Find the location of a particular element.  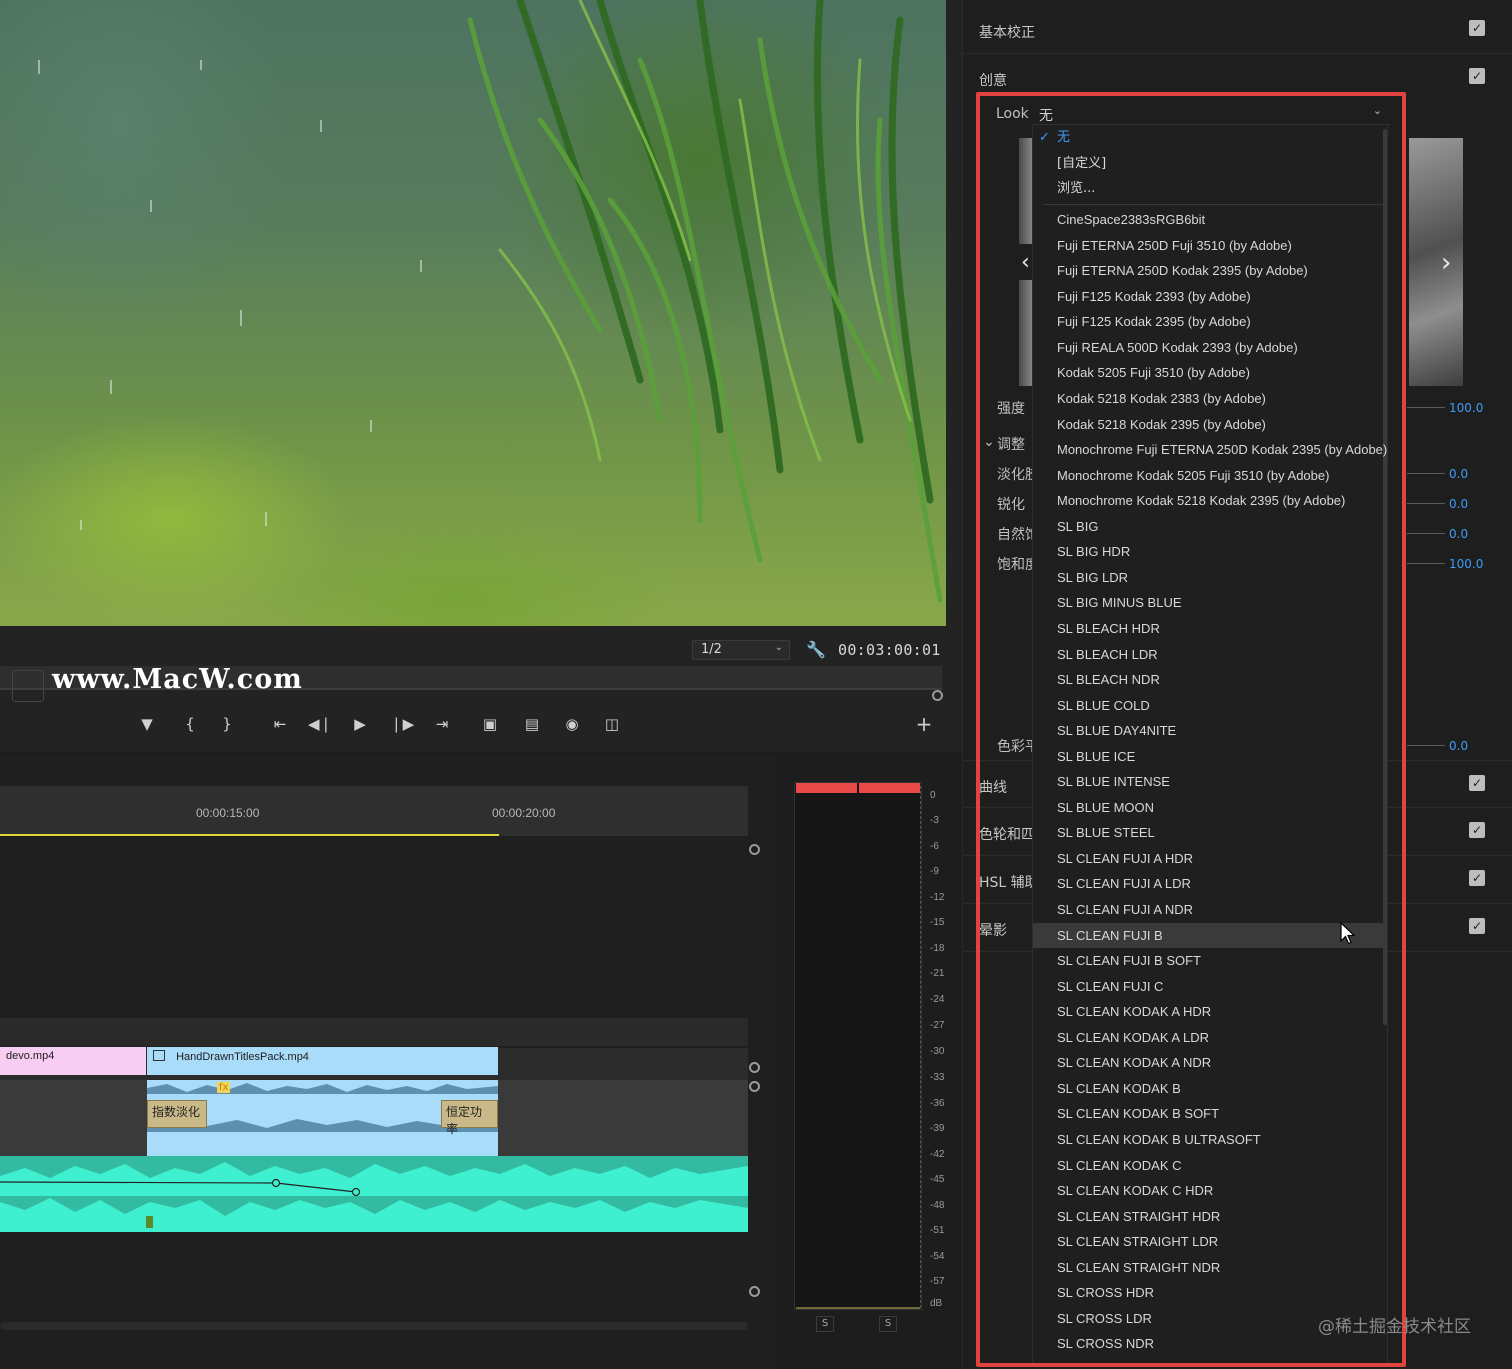

peak-indicator-left is located at coordinates (826, 788).